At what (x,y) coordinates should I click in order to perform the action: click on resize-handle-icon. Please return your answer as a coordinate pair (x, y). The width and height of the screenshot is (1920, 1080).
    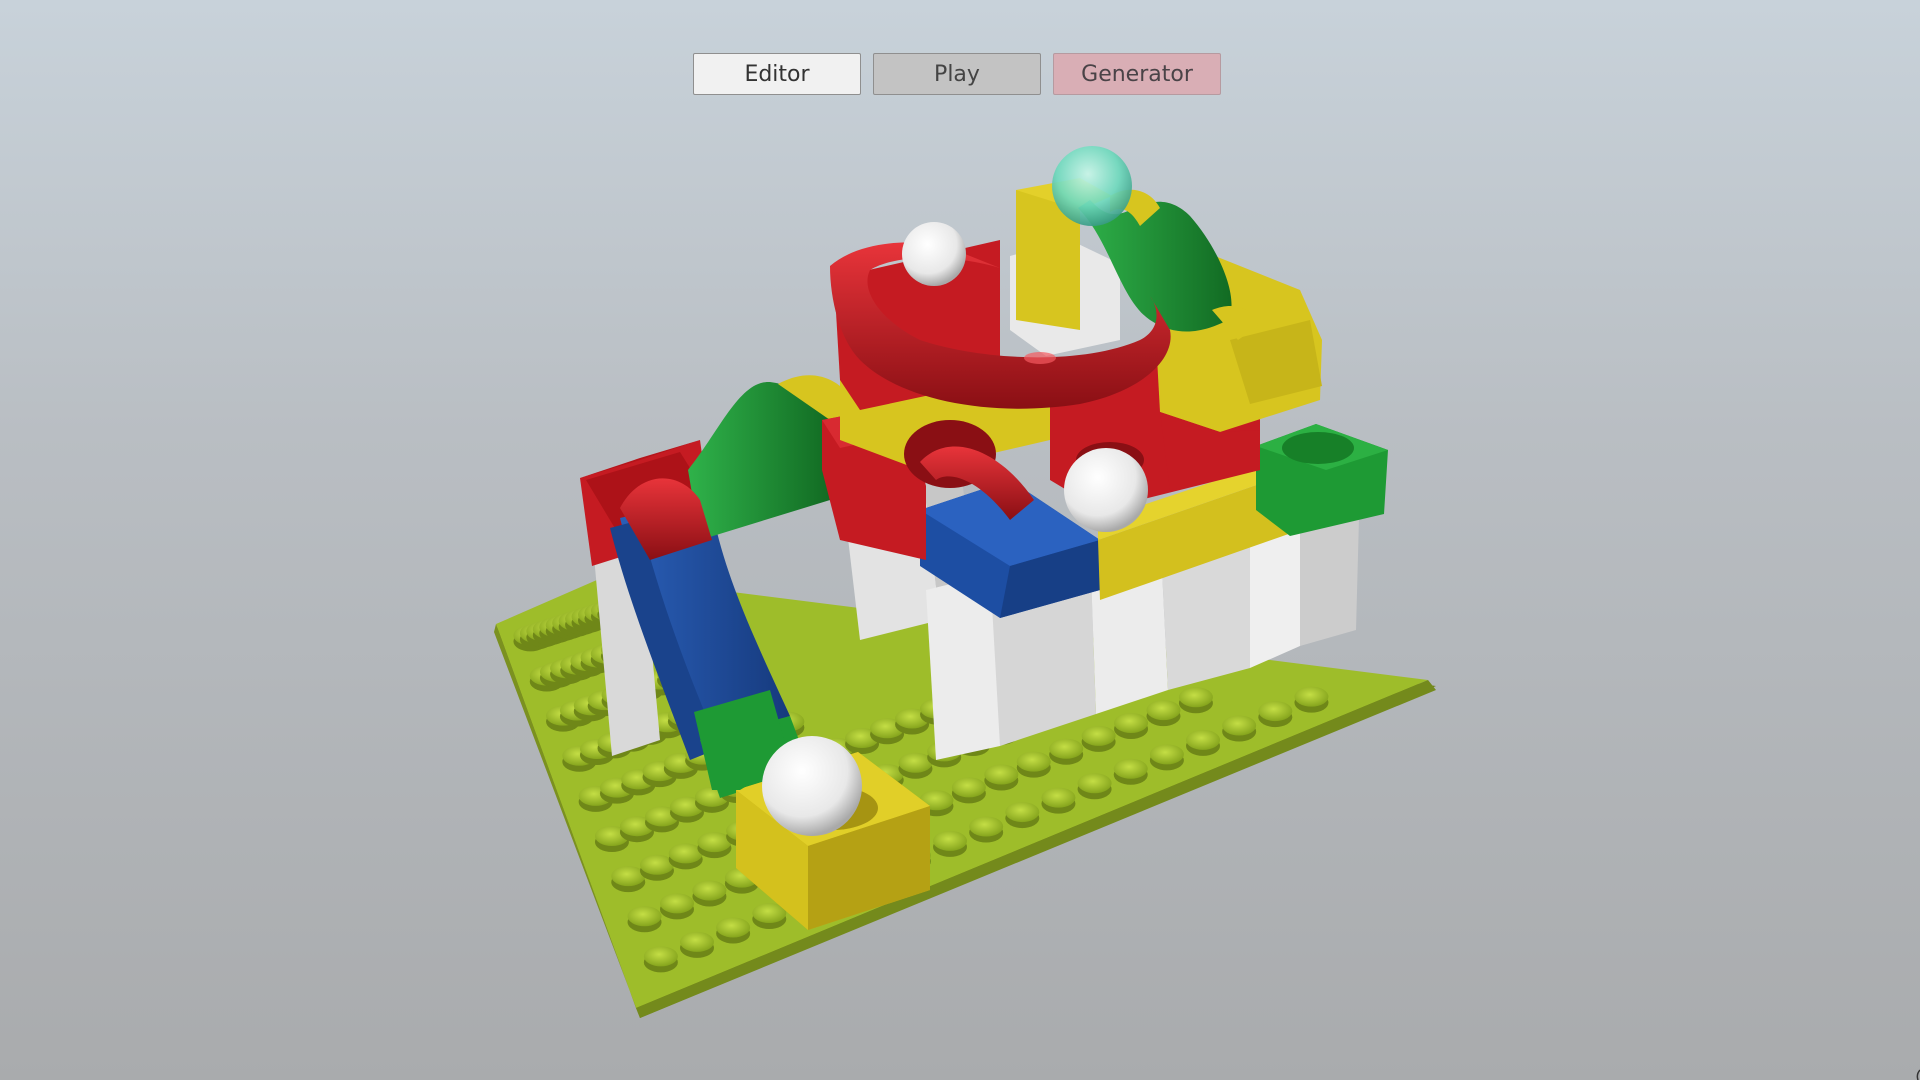
    Looking at the image, I should click on (1913, 1073).